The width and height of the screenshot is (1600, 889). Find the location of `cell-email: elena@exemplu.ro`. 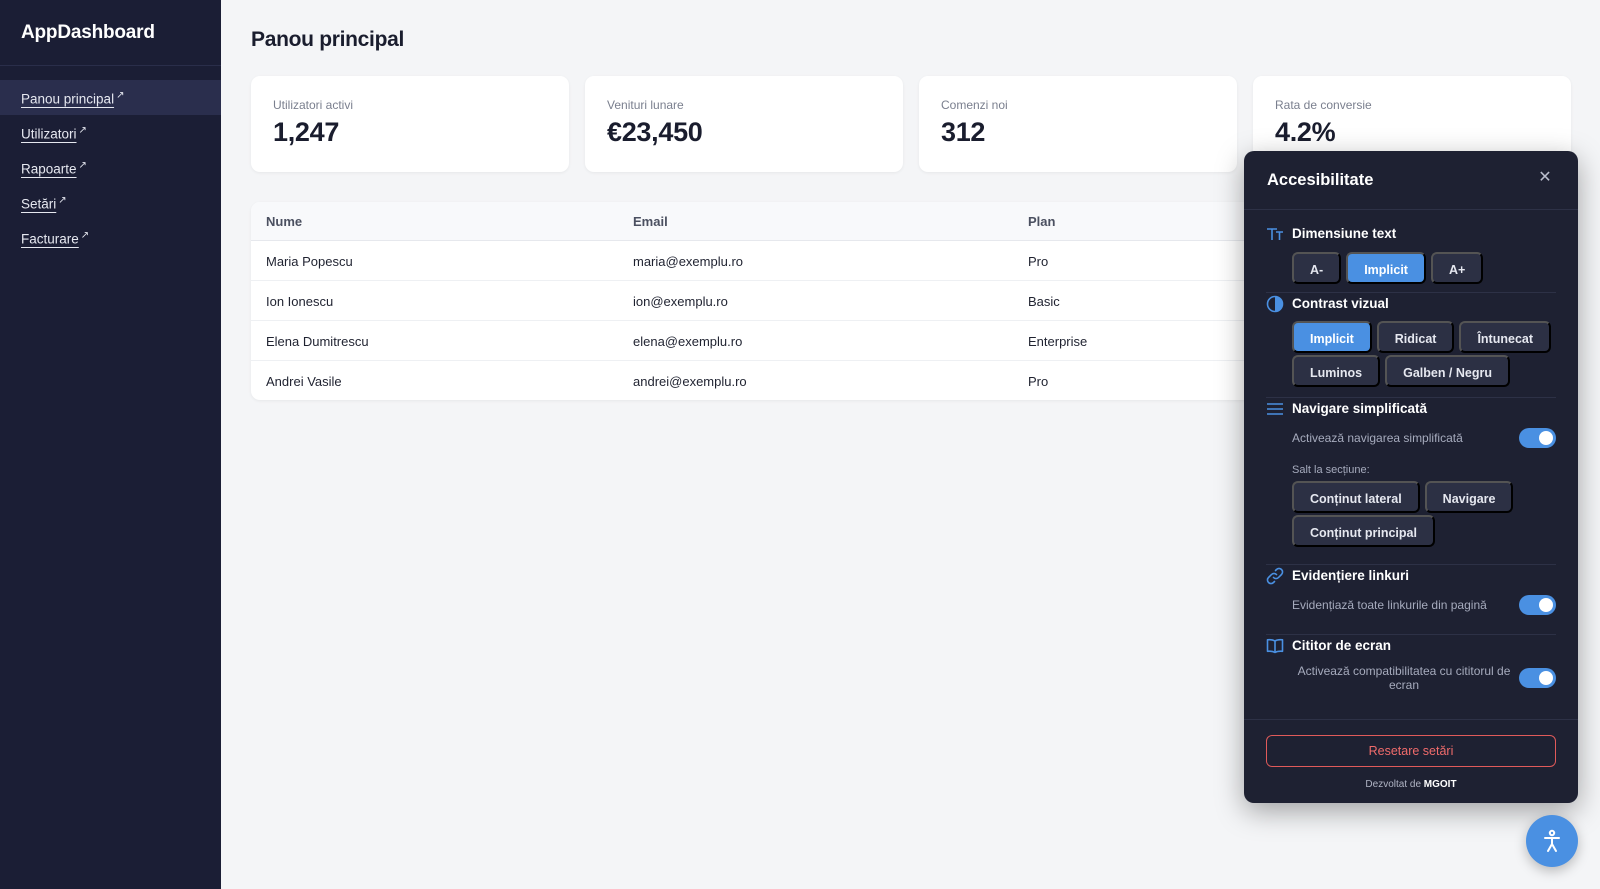

cell-email: elena@exemplu.ro is located at coordinates (688, 341).